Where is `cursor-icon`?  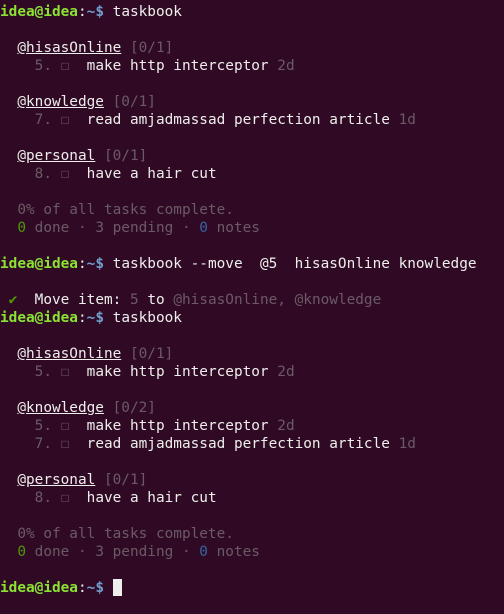
cursor-icon is located at coordinates (117, 587).